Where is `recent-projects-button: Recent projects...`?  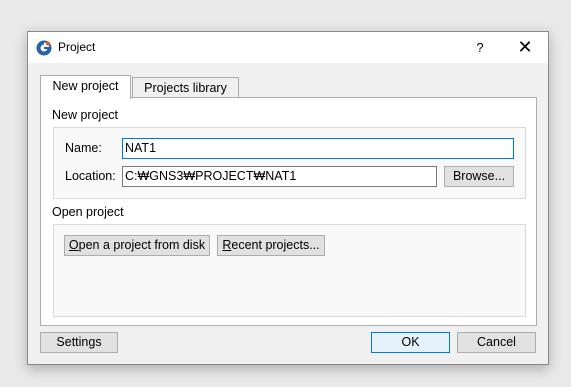 recent-projects-button: Recent projects... is located at coordinates (271, 245).